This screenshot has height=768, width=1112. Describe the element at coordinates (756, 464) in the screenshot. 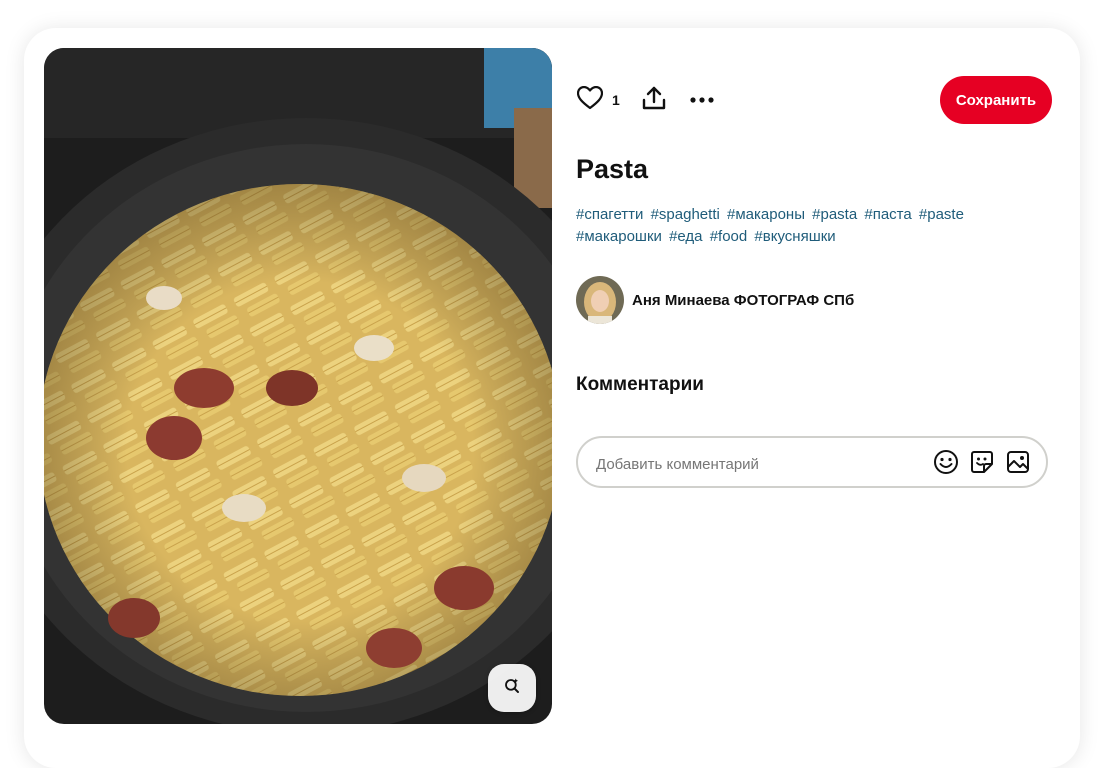

I see `comment-input` at that location.